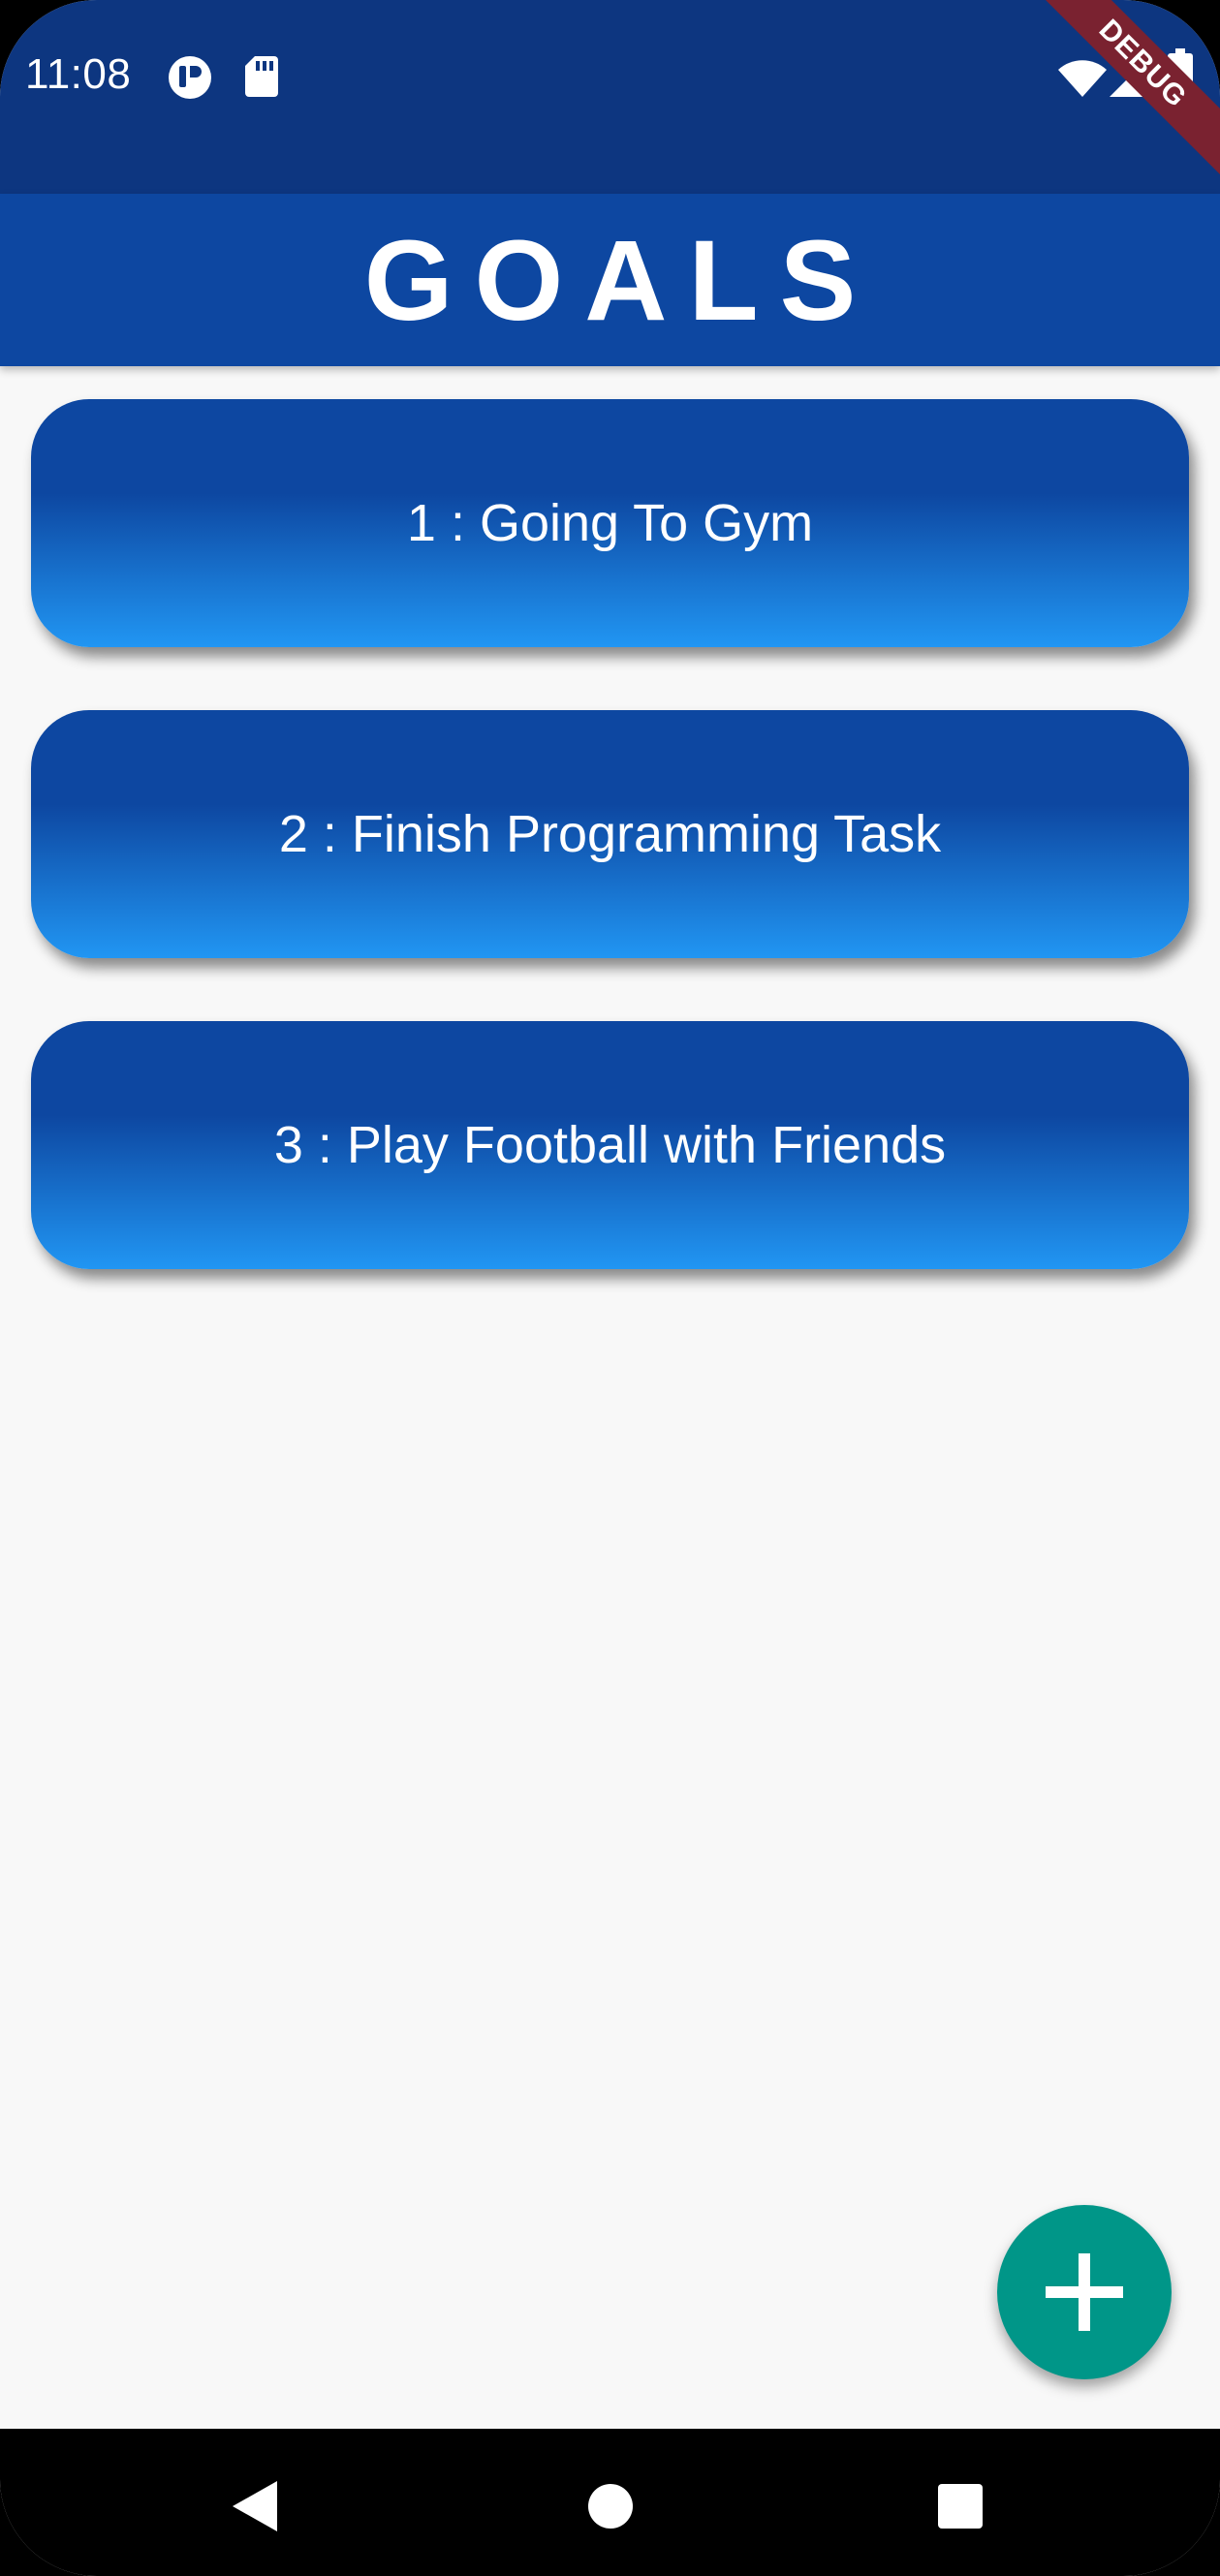 Image resolution: width=1220 pixels, height=2576 pixels. What do you see at coordinates (78, 74) in the screenshot?
I see `status-time: 11:08` at bounding box center [78, 74].